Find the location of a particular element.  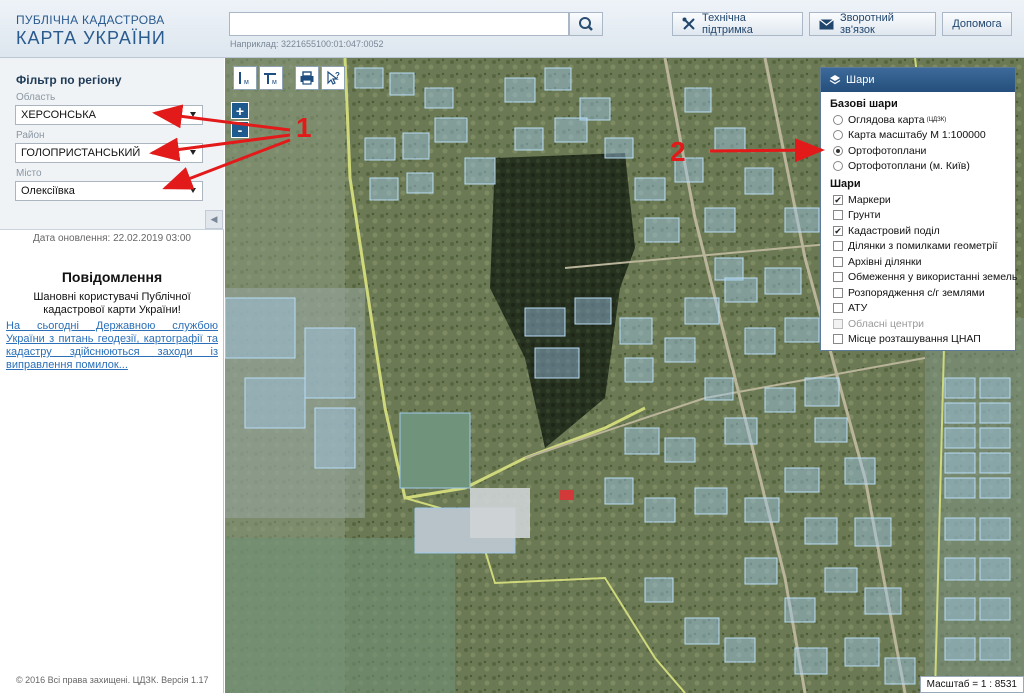

scale-indicator: Масштаб = 1 : 8531 is located at coordinates (971, 684).